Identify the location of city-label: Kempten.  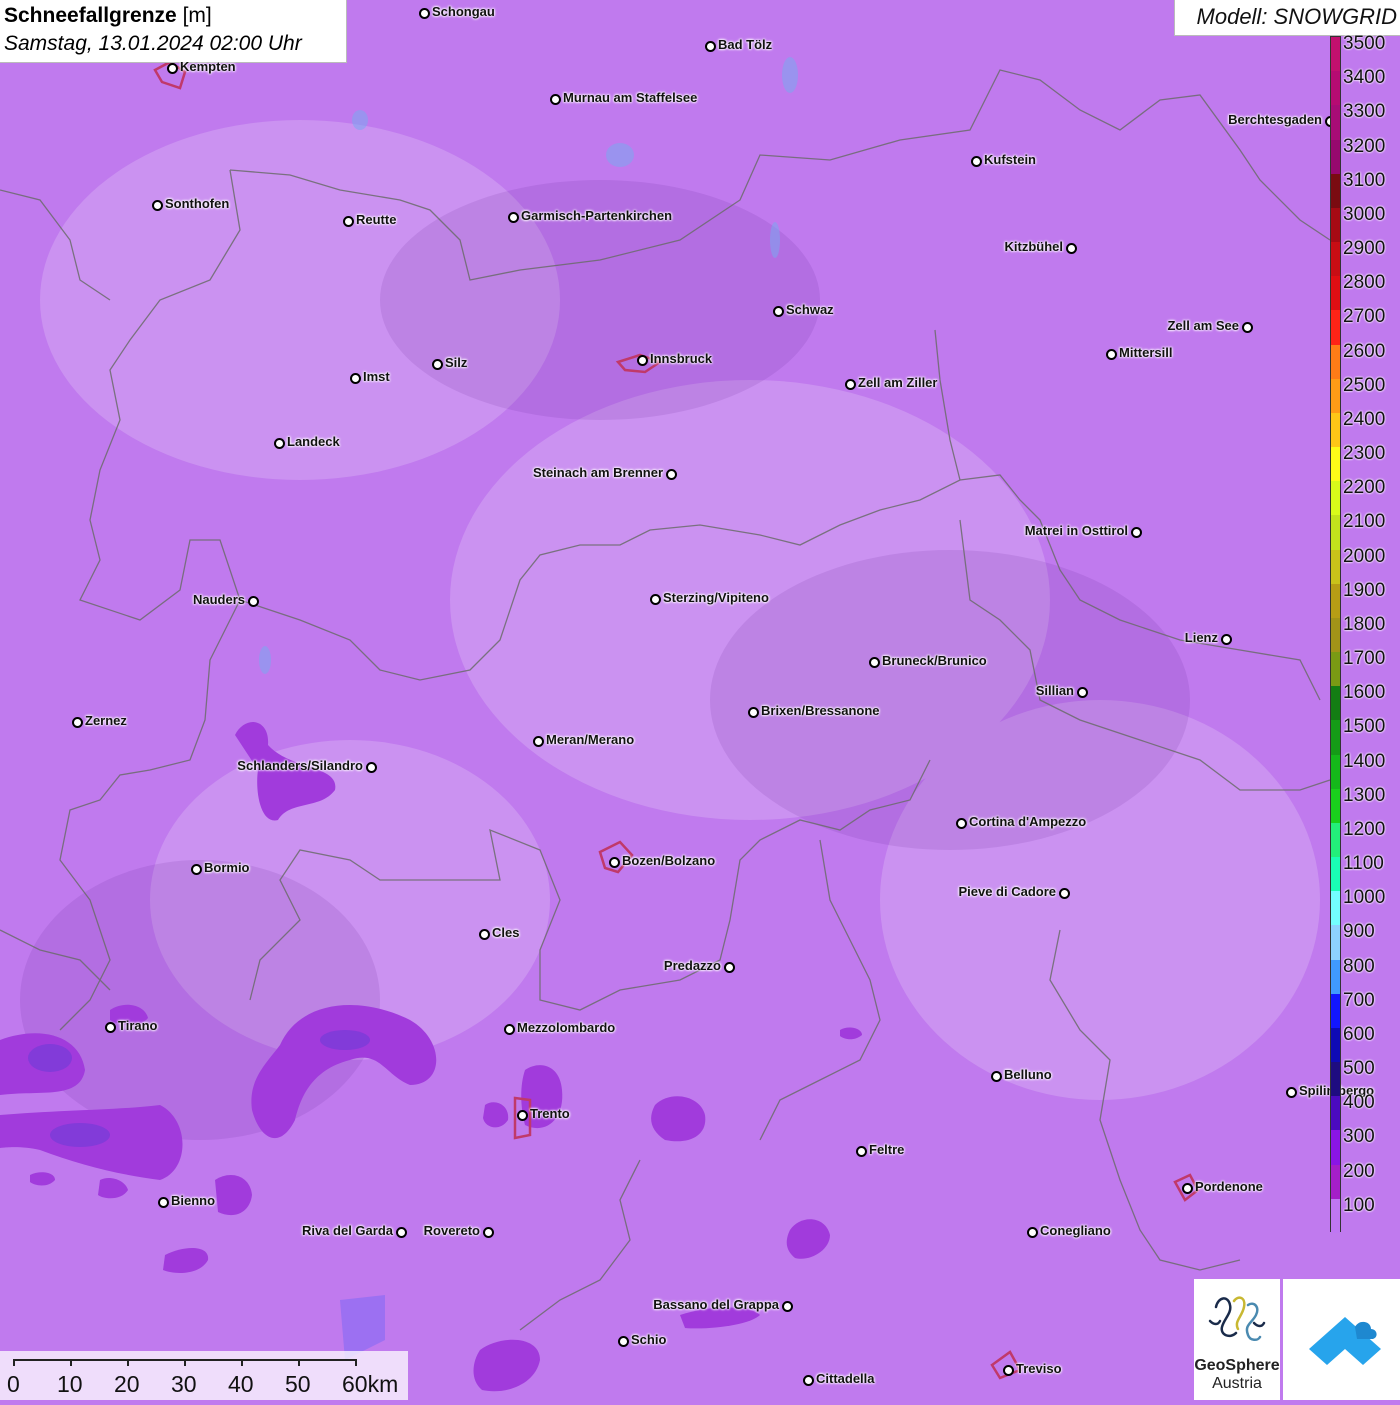
(208, 66).